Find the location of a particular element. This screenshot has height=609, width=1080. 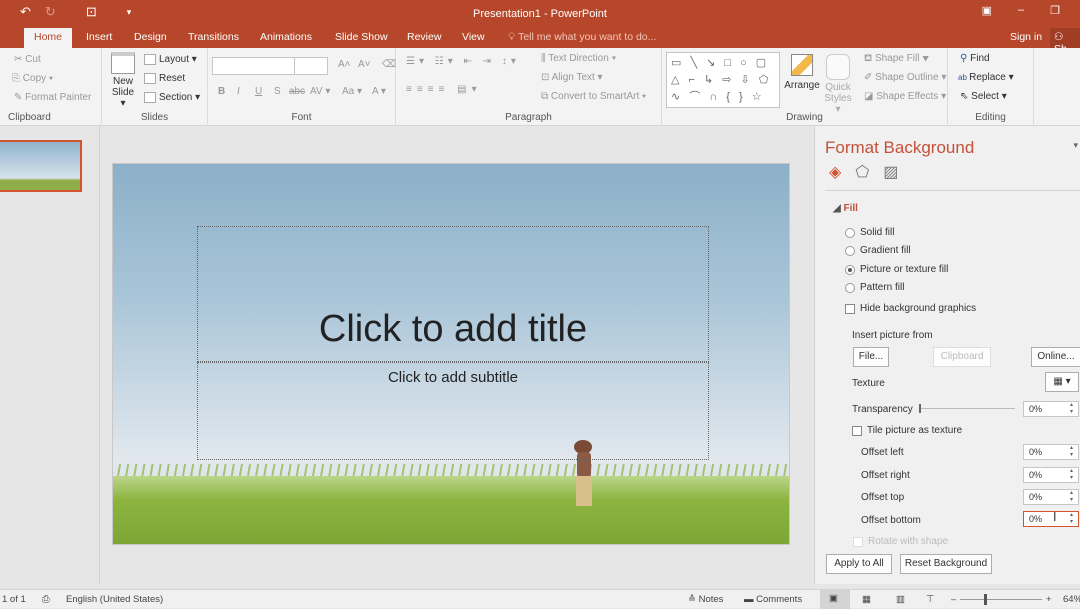

slide-sorter-button: ▦ is located at coordinates (866, 599).